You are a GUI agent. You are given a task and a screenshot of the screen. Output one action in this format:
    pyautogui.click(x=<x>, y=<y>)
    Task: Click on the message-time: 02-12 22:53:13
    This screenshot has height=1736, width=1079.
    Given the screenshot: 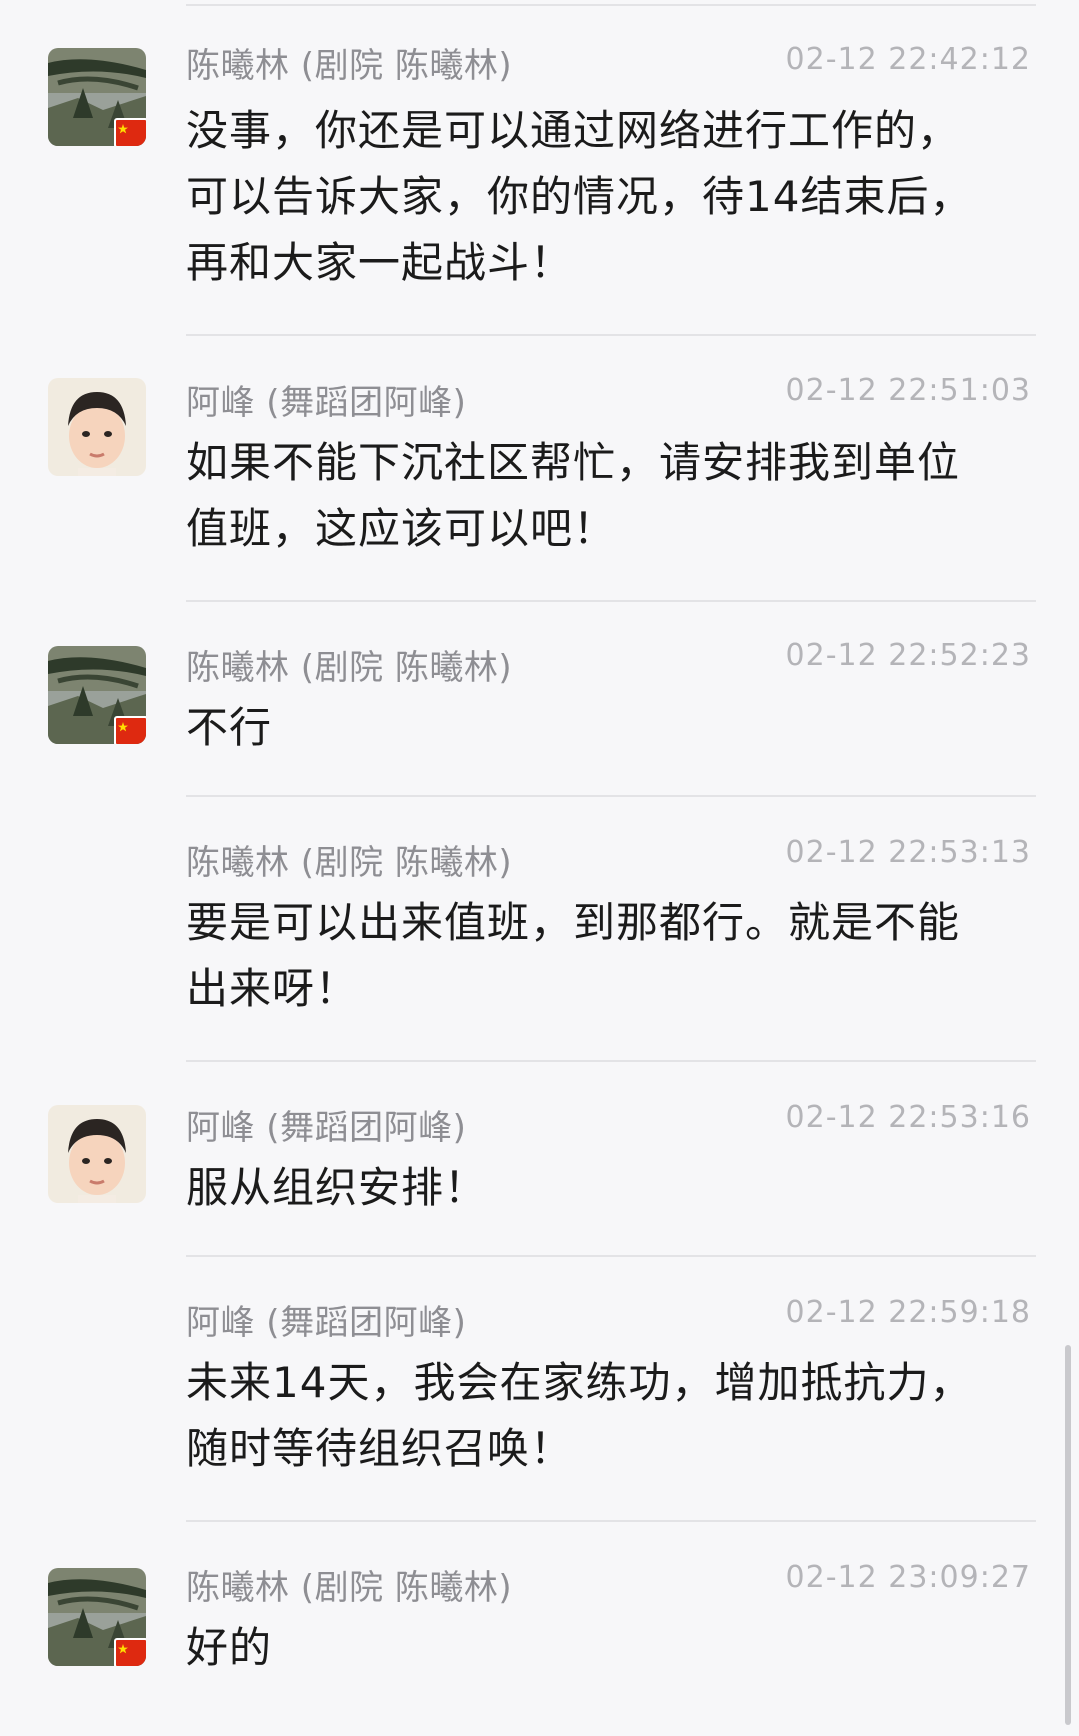 What is the action you would take?
    pyautogui.click(x=908, y=852)
    